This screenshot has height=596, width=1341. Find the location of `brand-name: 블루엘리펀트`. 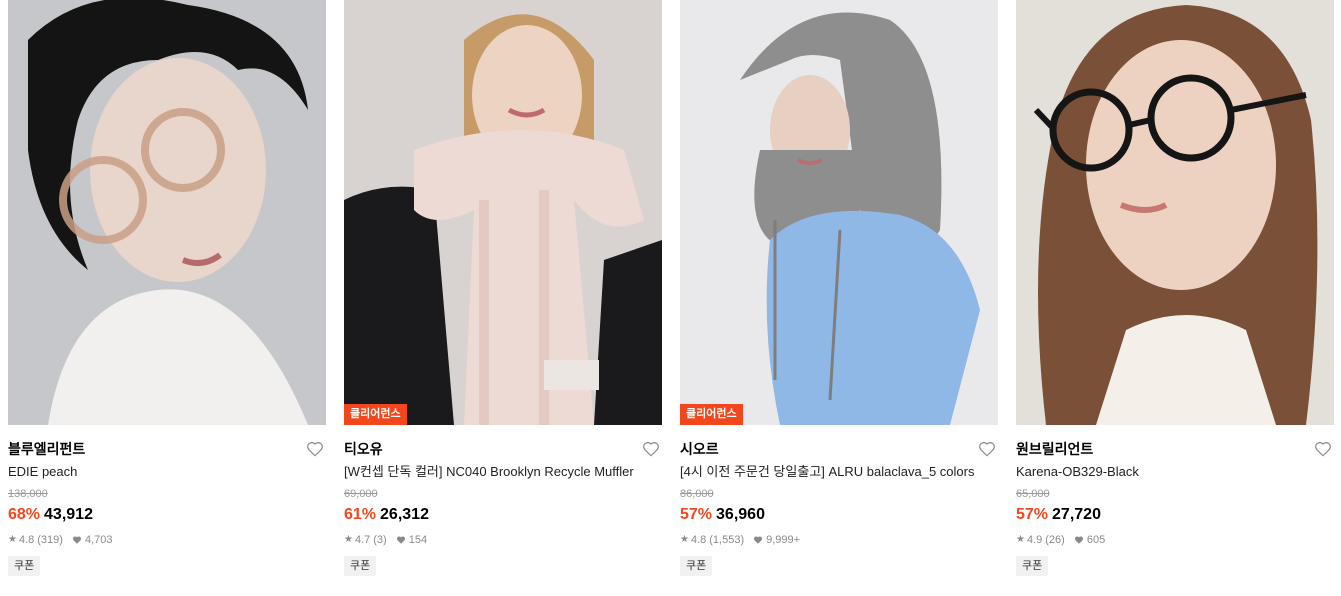

brand-name: 블루엘리펀트 is located at coordinates (46, 449).